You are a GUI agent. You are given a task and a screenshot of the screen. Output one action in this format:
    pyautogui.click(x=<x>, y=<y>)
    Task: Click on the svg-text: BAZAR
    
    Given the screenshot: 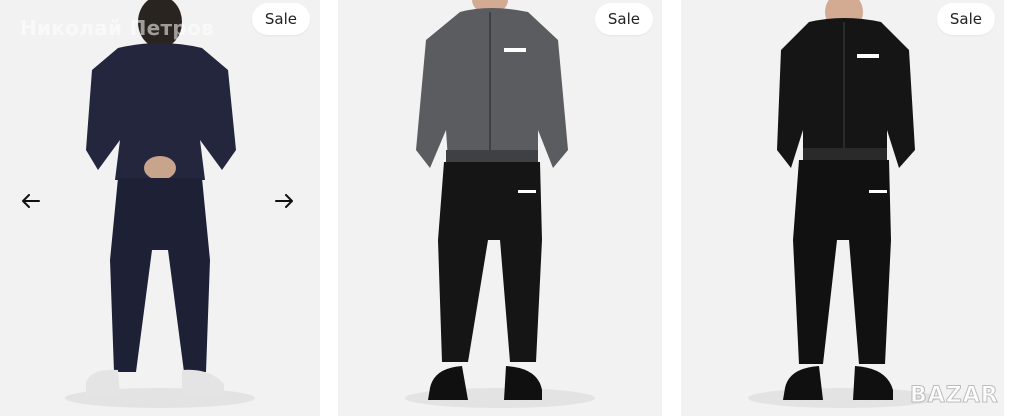 What is the action you would take?
    pyautogui.click(x=954, y=395)
    